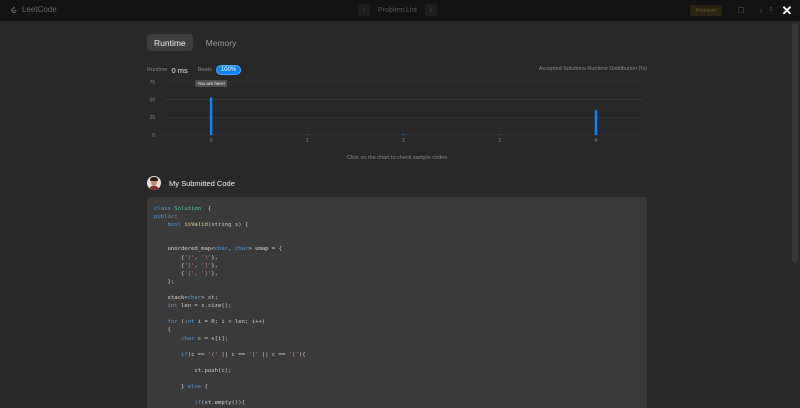  I want to click on code-token: };, so click(164, 281).